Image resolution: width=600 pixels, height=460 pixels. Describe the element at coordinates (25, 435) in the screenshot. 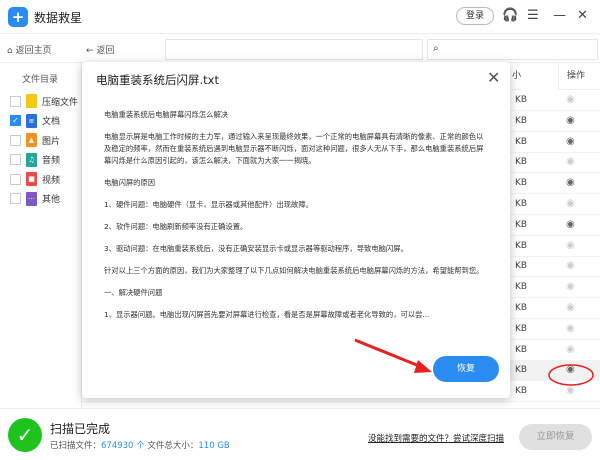

I see `check-icon: ✓` at that location.